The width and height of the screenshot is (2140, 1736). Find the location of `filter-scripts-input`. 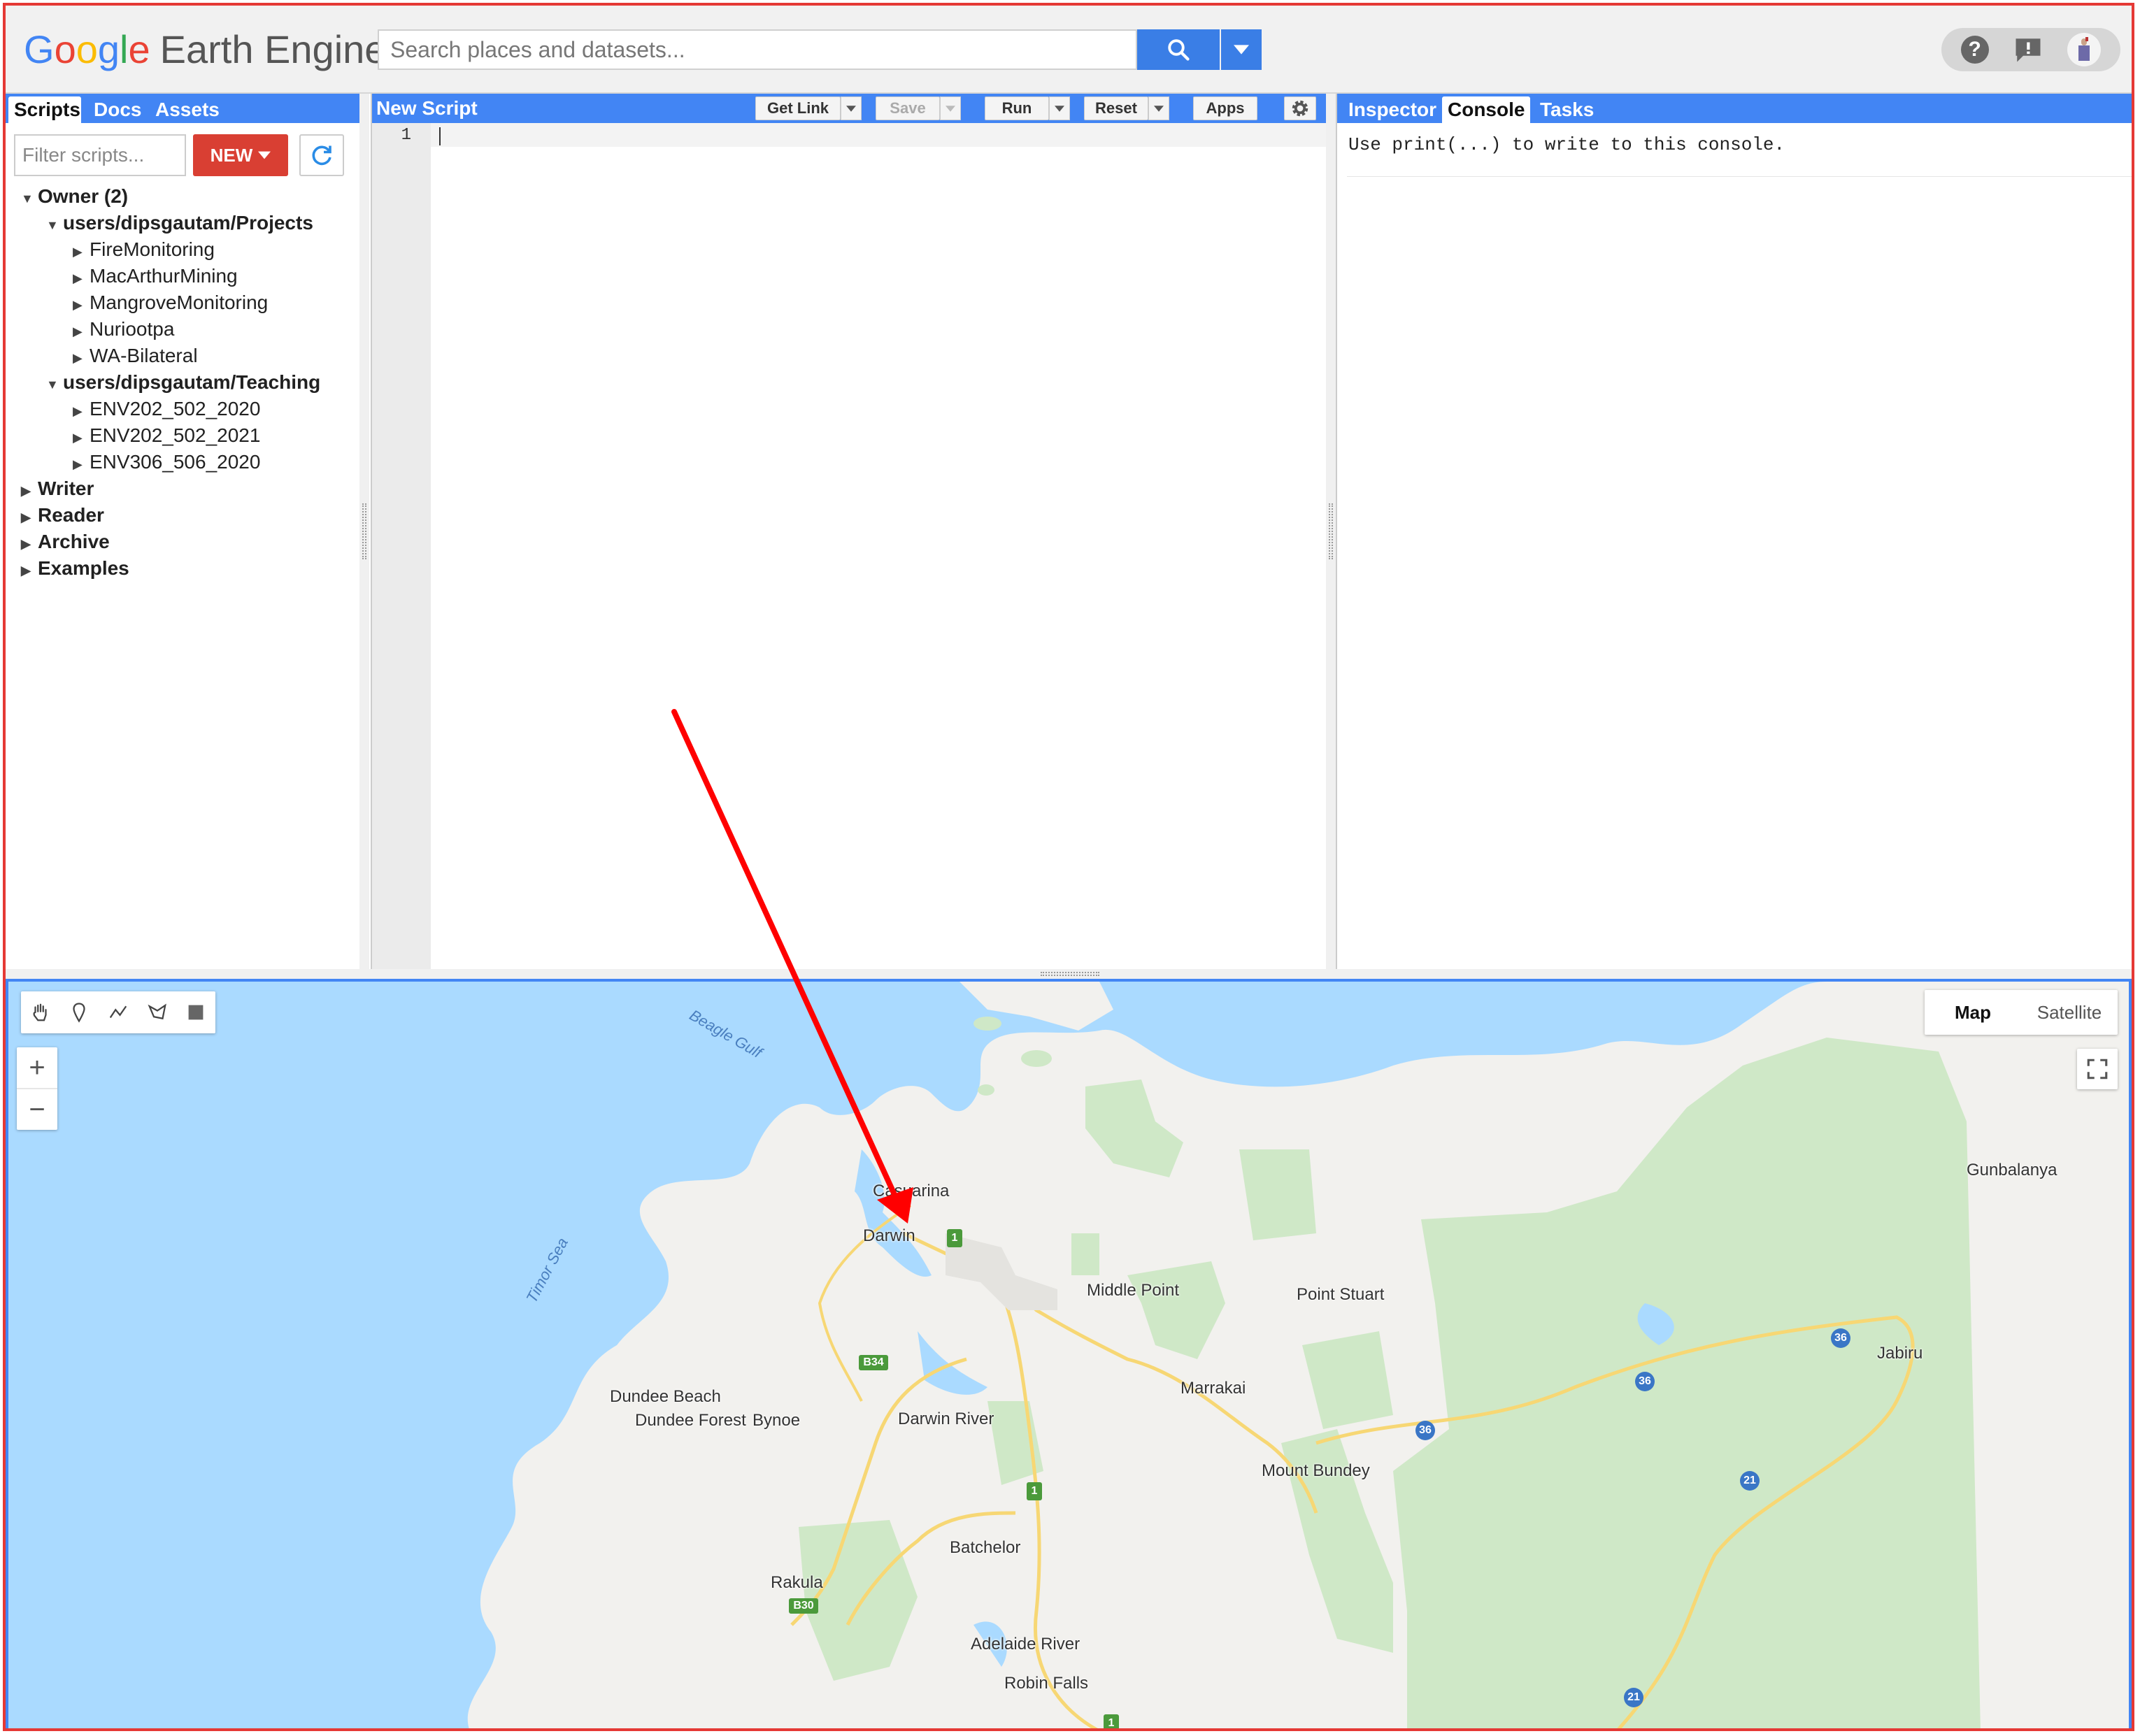

filter-scripts-input is located at coordinates (100, 155).